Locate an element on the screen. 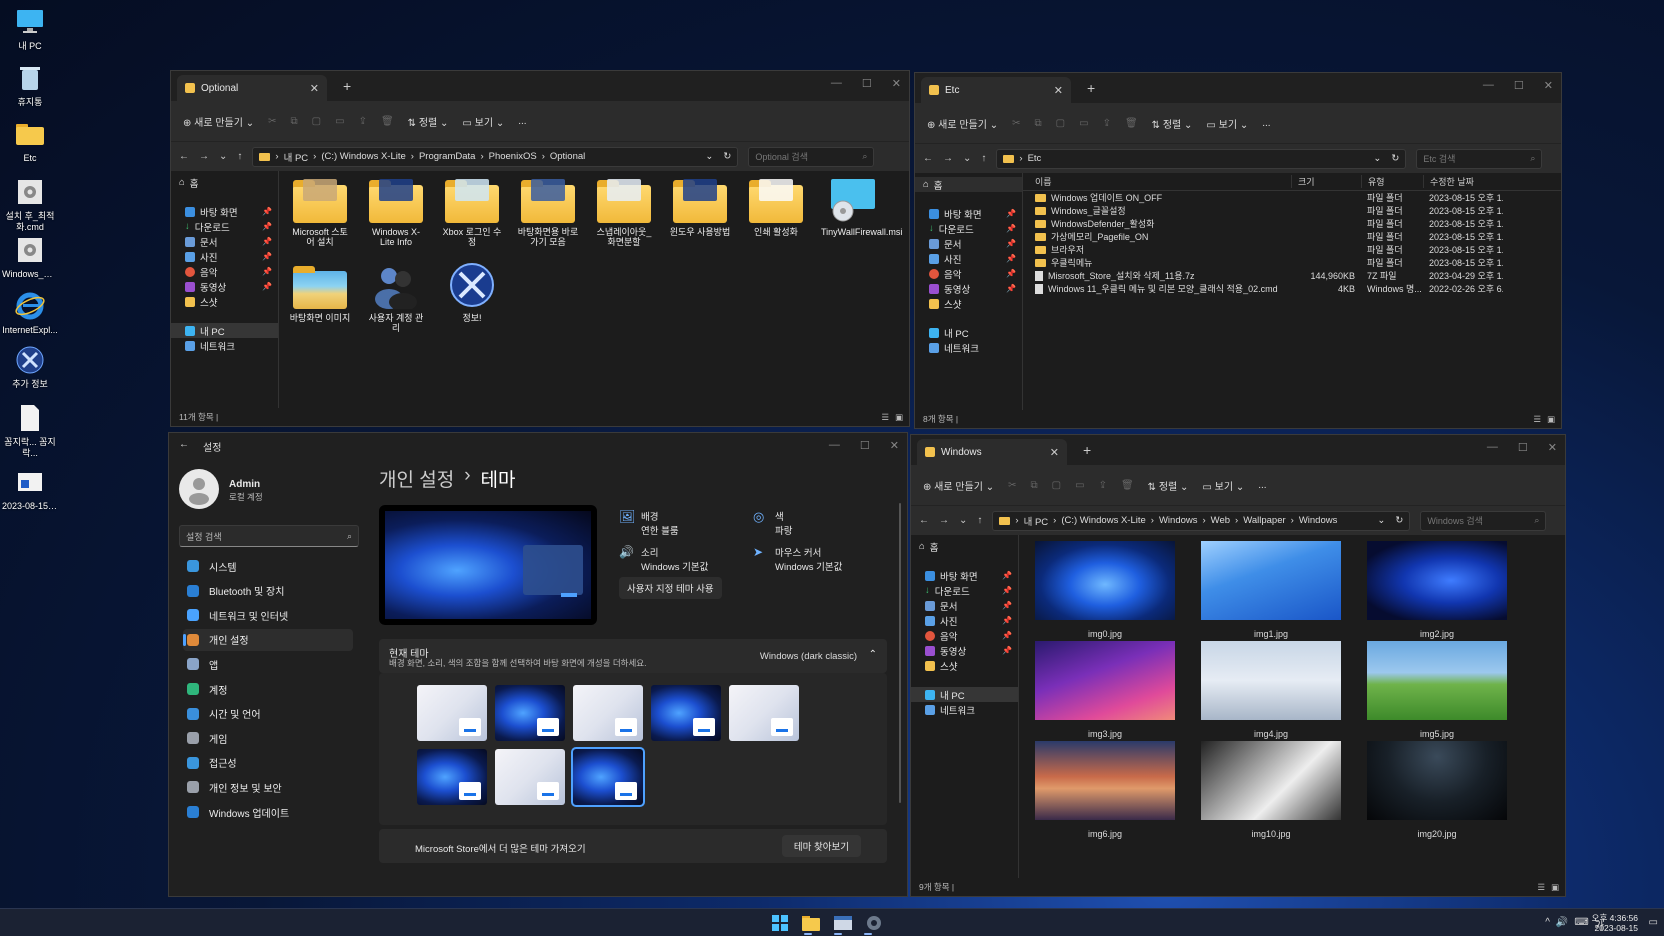  file-item: 스냅레이아웃_화면분할 is located at coordinates (624, 212).